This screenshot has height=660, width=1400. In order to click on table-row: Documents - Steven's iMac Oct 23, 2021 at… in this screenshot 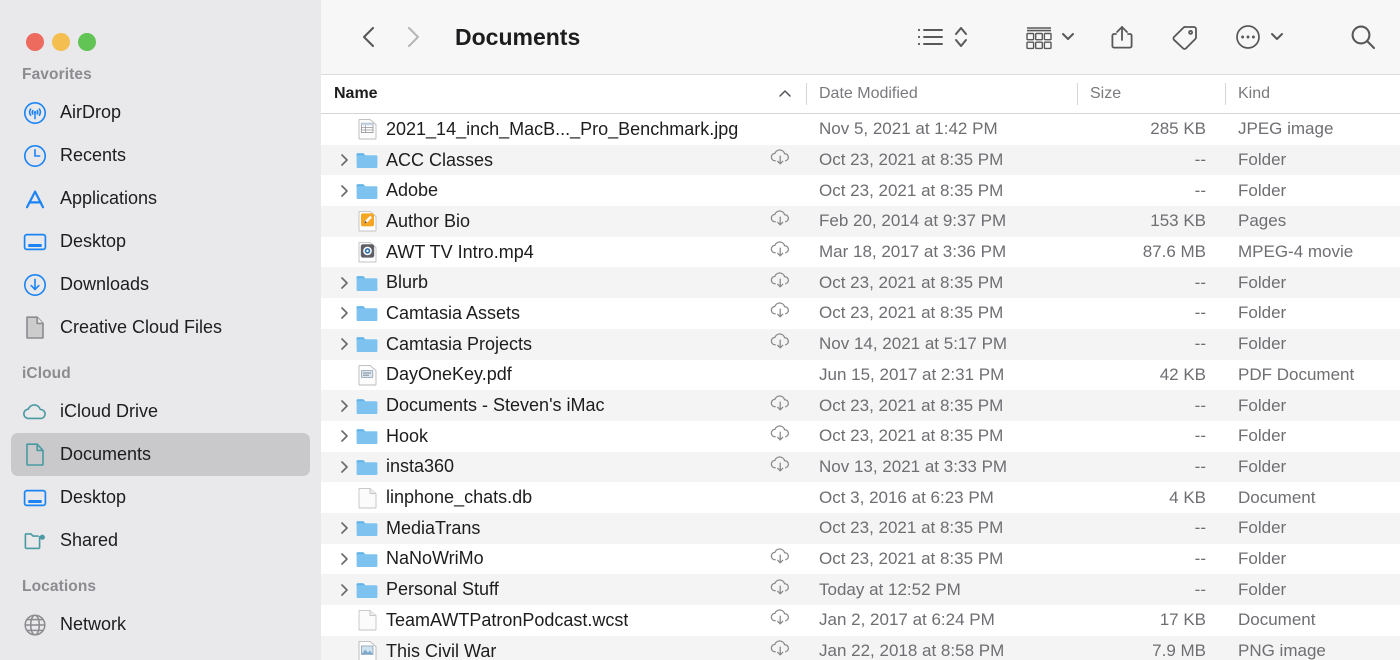, I will do `click(860, 405)`.